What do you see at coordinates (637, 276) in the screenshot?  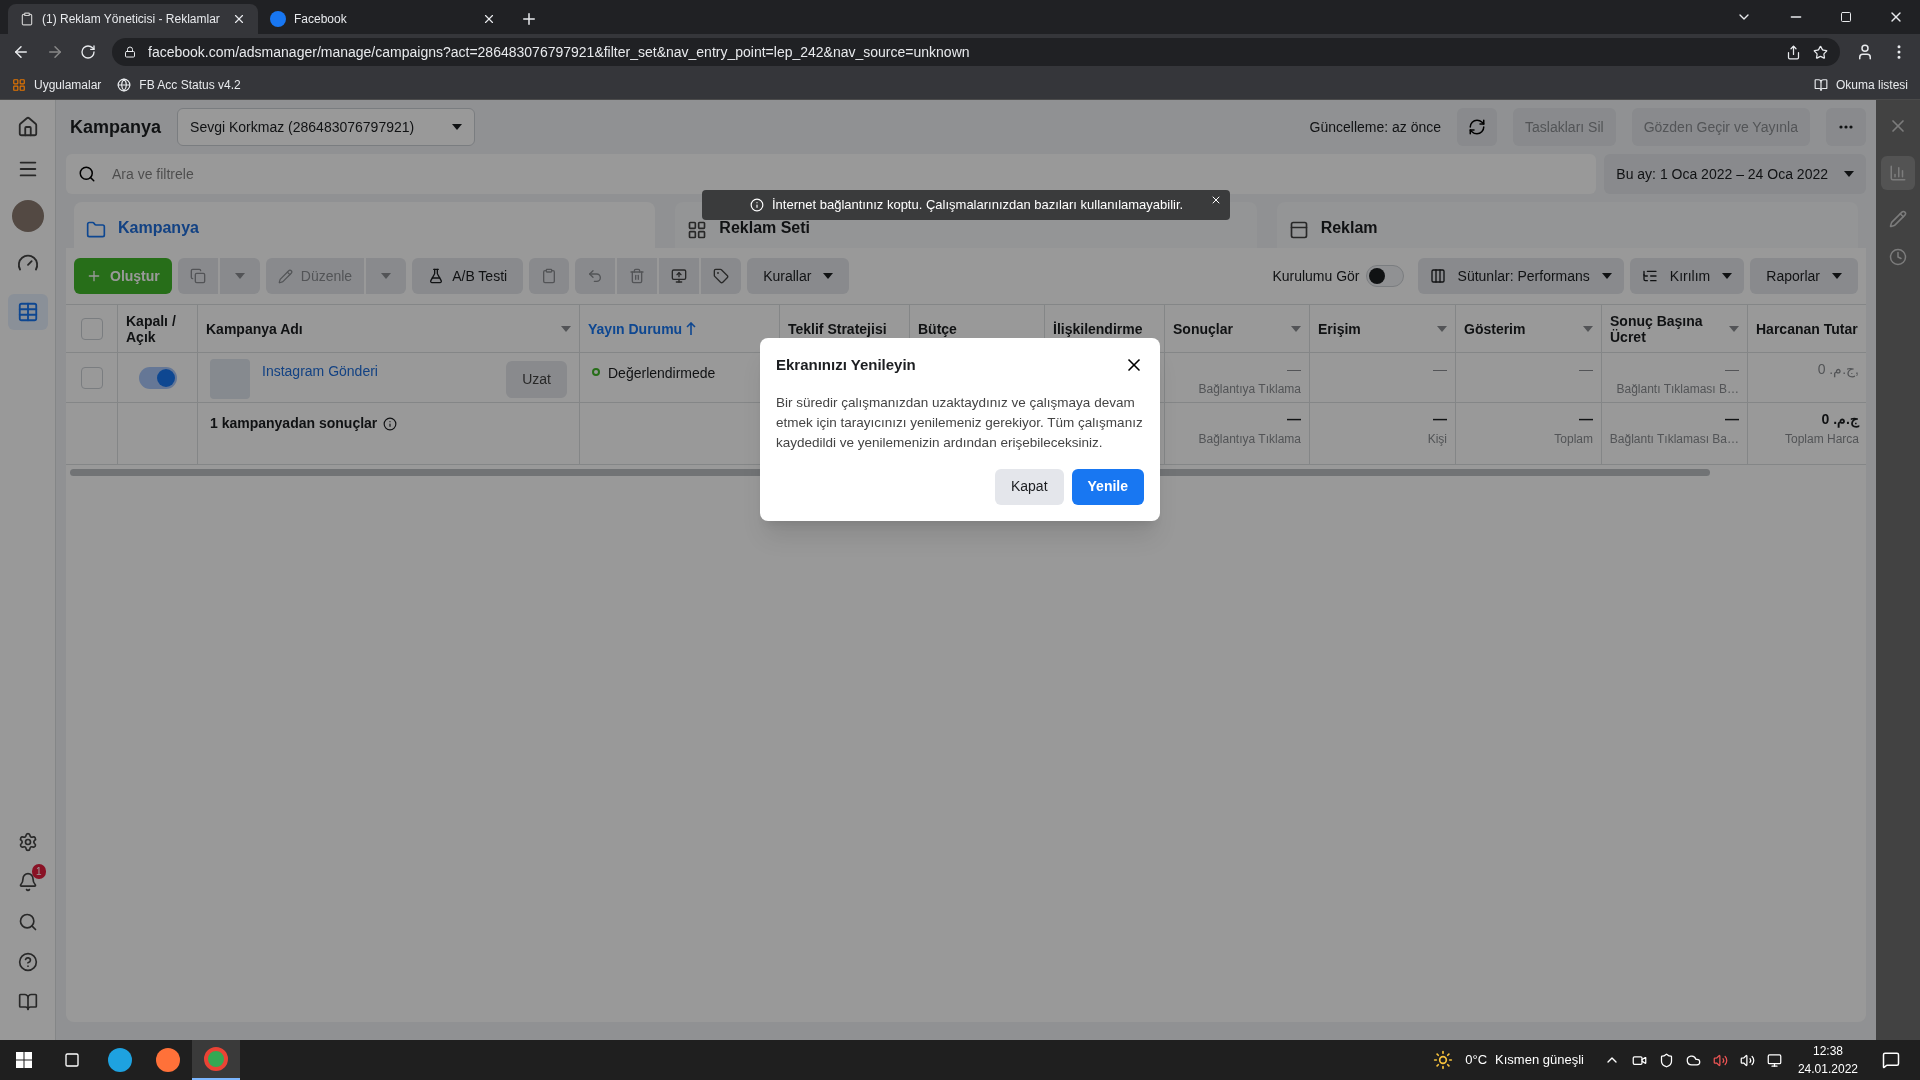 I see `delete-button` at bounding box center [637, 276].